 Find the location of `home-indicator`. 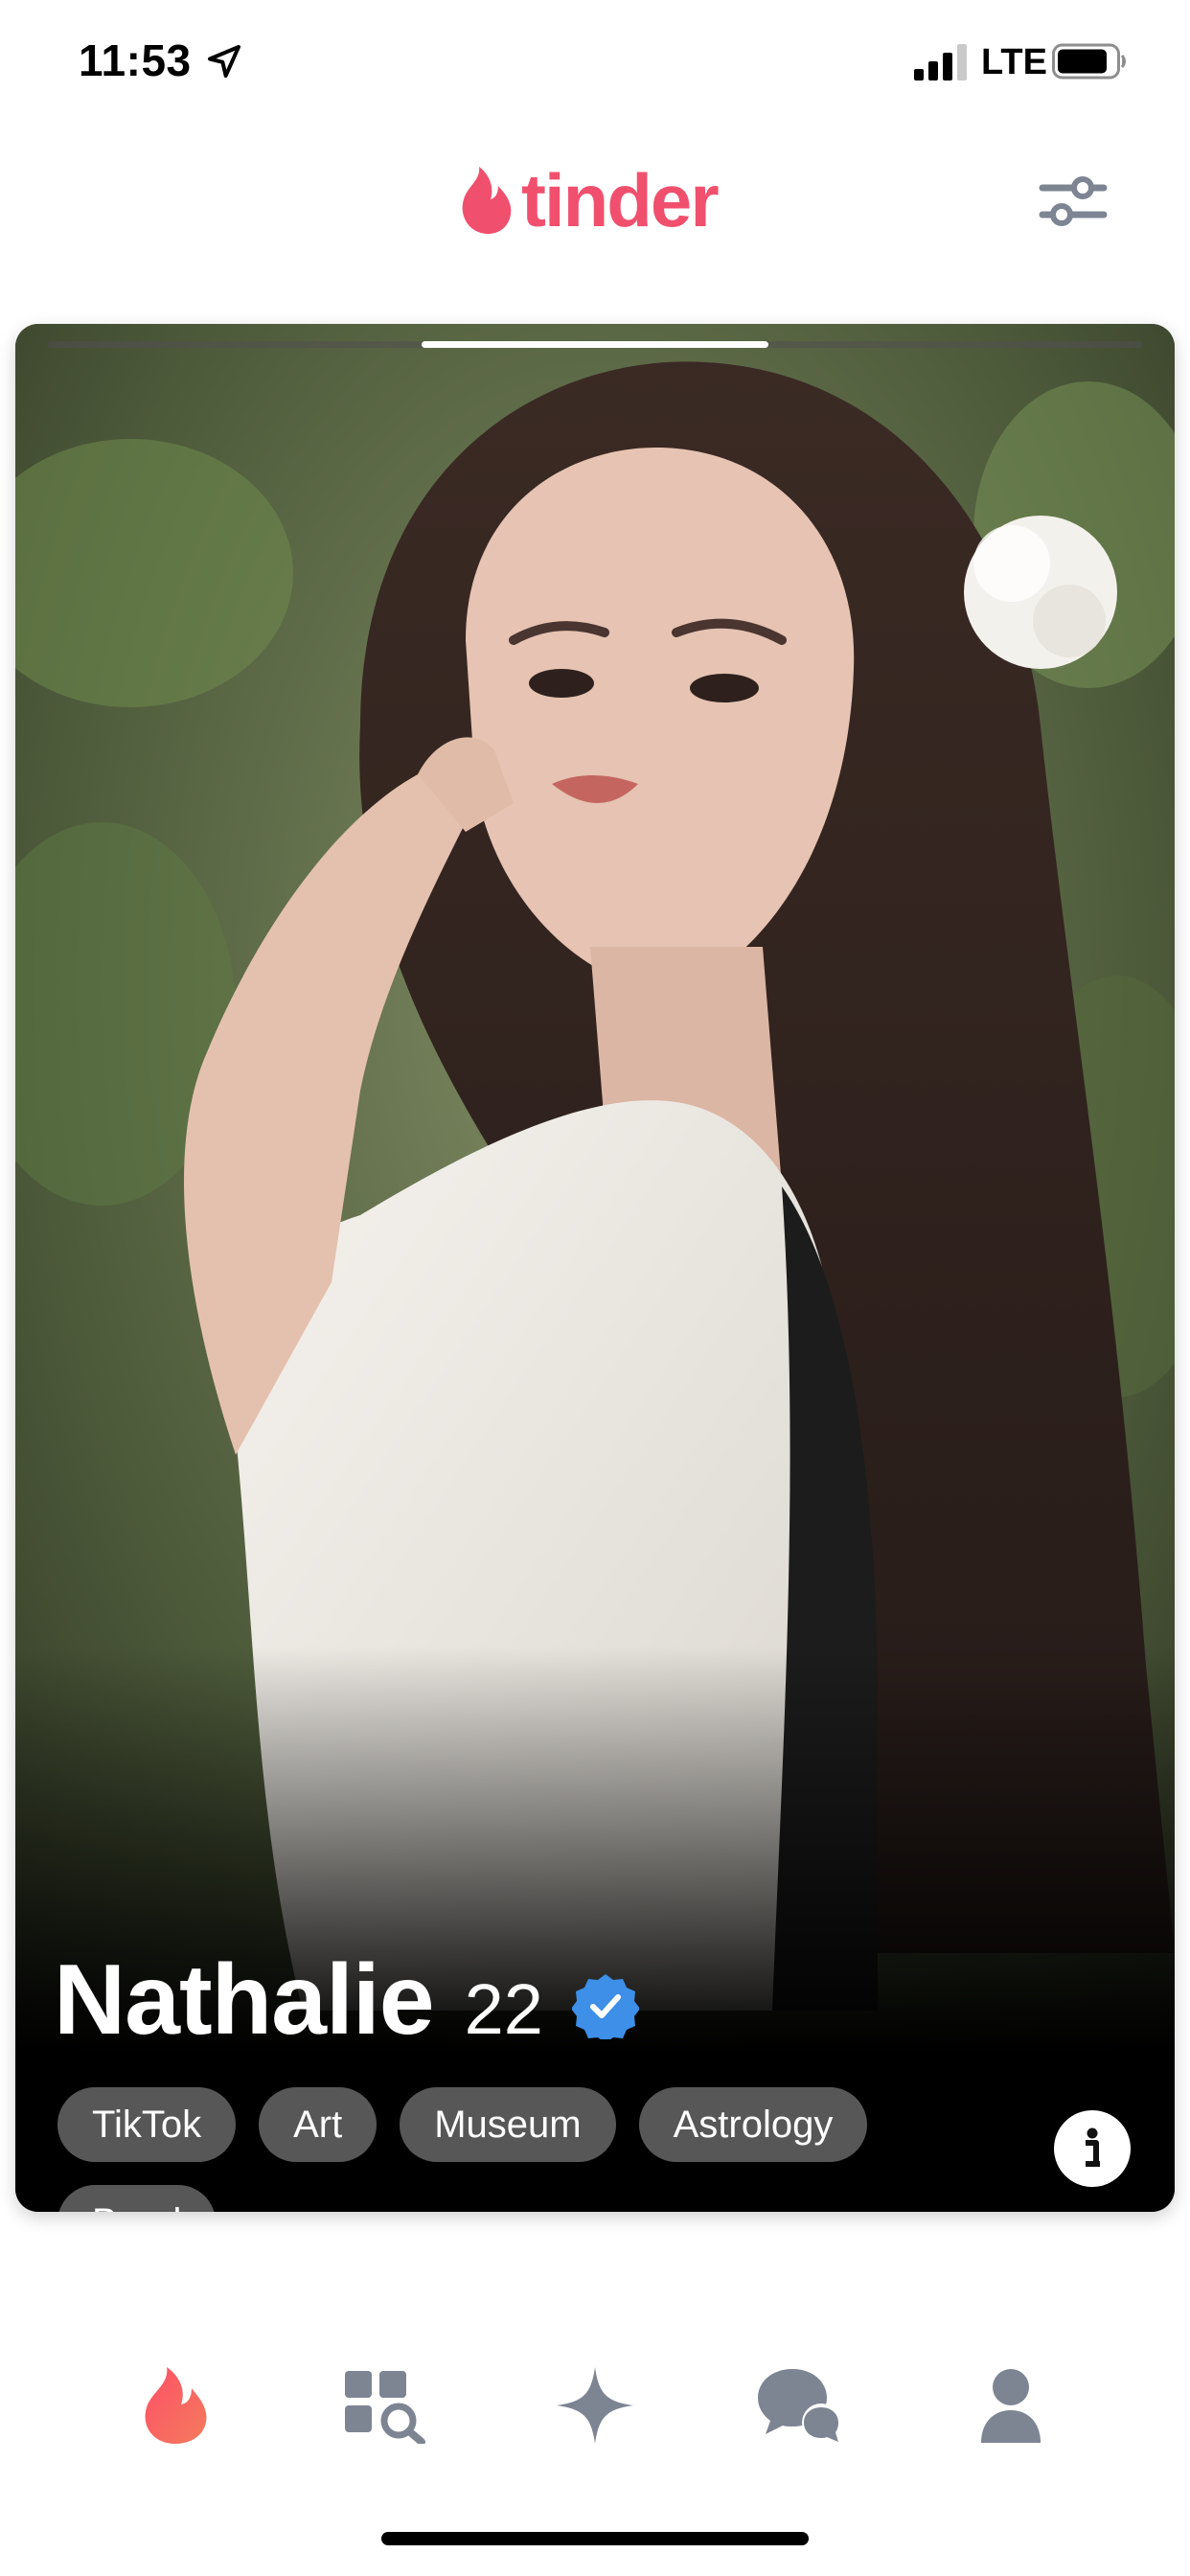

home-indicator is located at coordinates (595, 2538).